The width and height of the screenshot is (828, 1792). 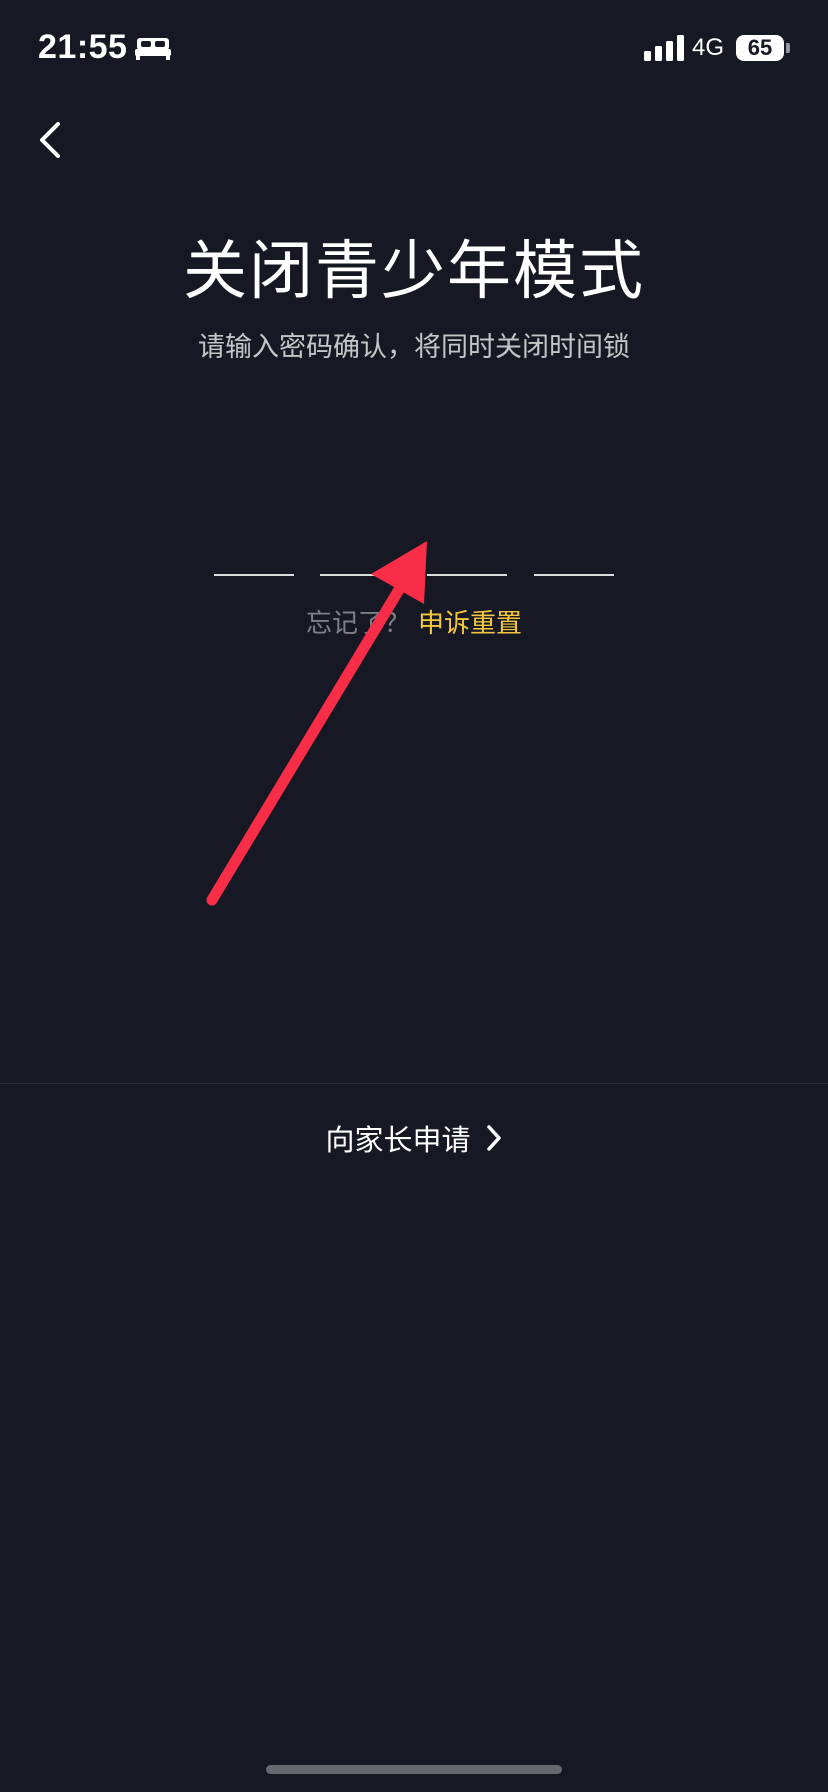 I want to click on status-bar: 21:55 4G 65, so click(x=414, y=50).